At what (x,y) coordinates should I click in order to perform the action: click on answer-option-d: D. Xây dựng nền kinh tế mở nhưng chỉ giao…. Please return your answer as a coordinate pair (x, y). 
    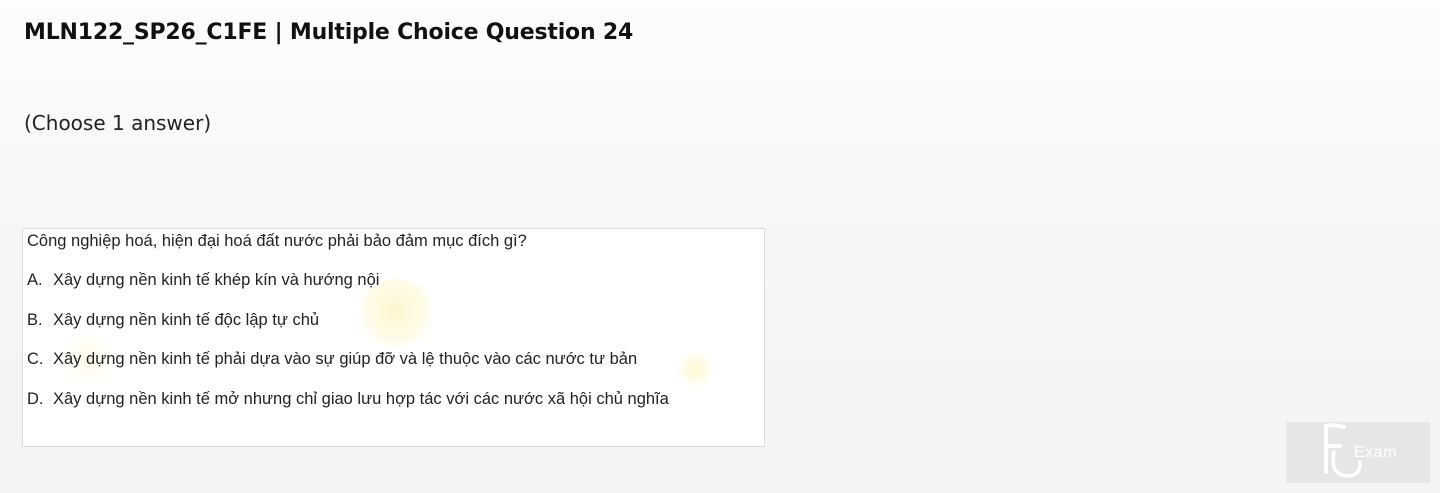
    Looking at the image, I should click on (348, 399).